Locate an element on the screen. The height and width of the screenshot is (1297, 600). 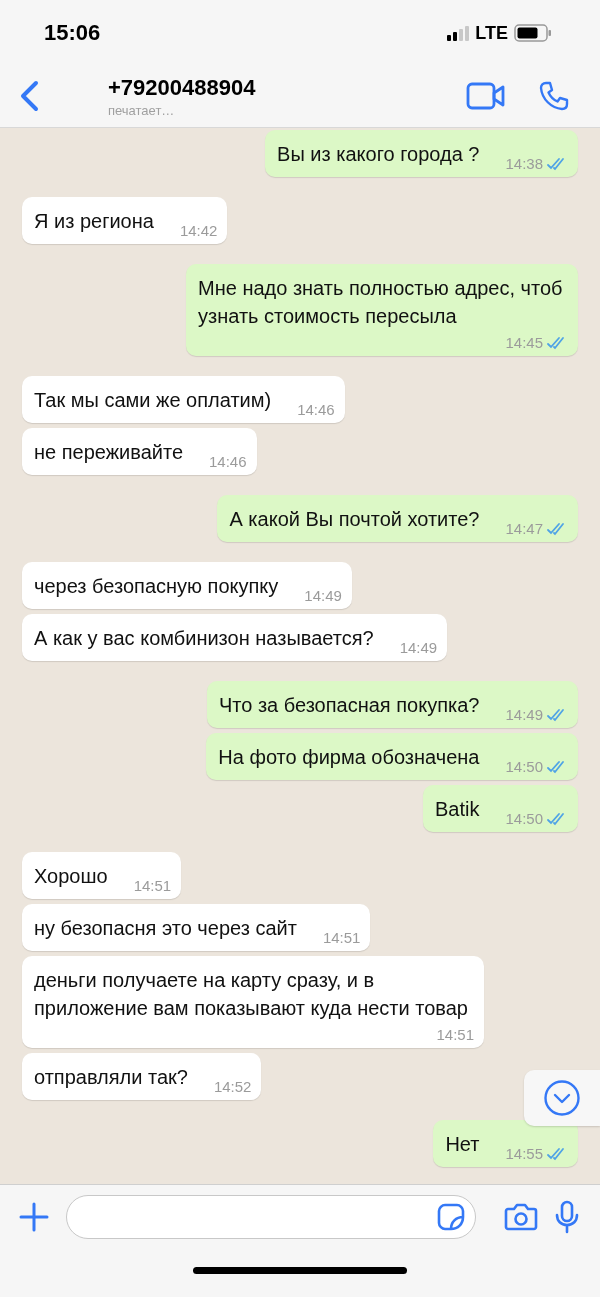
signal-icon is located at coordinates (459, 33).